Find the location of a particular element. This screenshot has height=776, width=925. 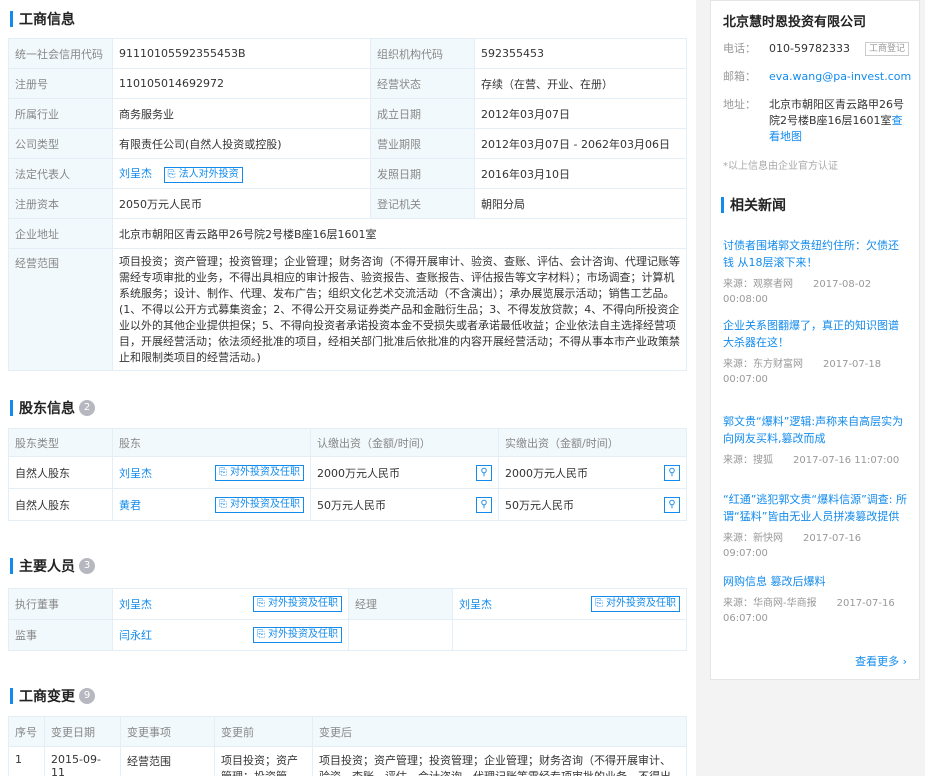

news-headline: 讨债者围堵郭文贵纽约住所：欠债还钱 从18层滚下来！ is located at coordinates (816, 254).